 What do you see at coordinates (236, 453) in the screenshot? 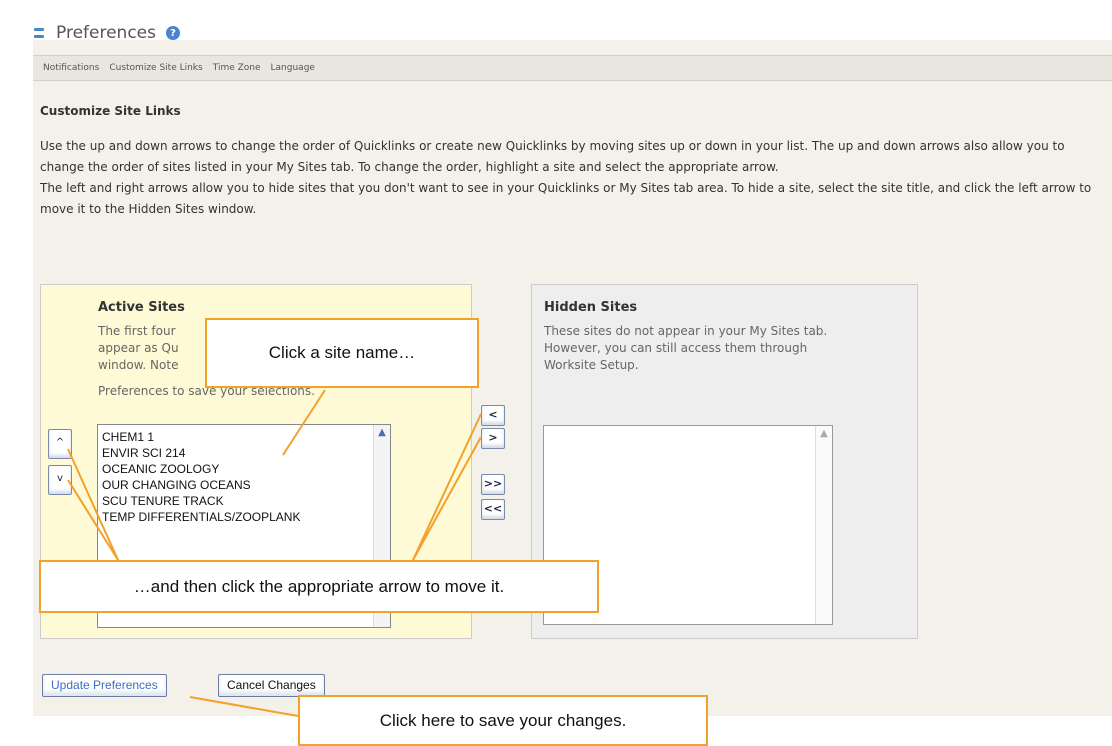
I see `active-site-item: ENVIR SCI 214` at bounding box center [236, 453].